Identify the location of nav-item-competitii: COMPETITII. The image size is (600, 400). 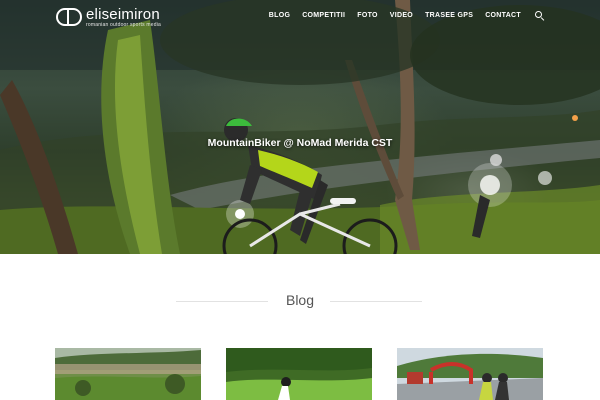
(323, 15).